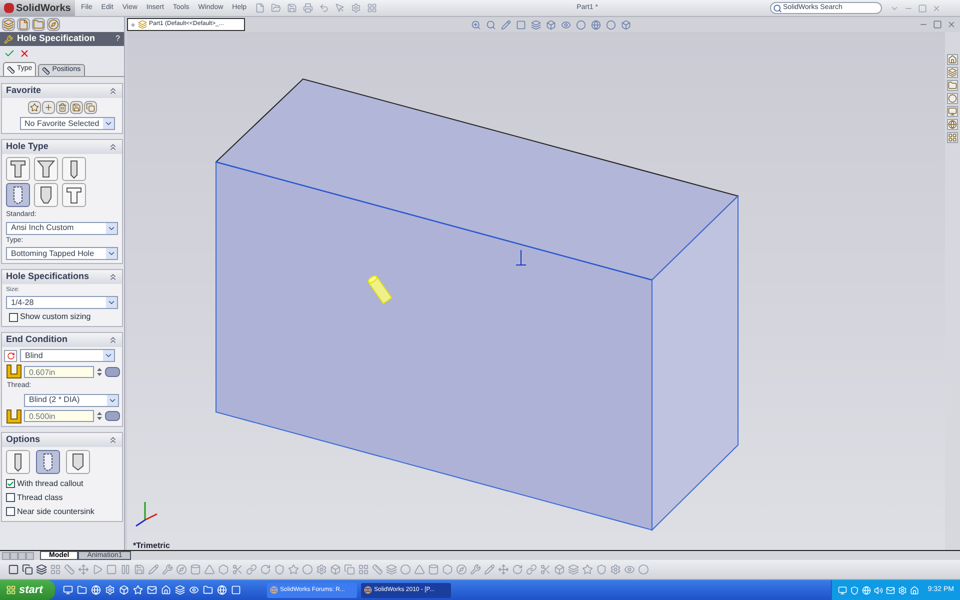 The image size is (960, 600). Describe the element at coordinates (237, 569) in the screenshot. I see `scissors-icon` at that location.